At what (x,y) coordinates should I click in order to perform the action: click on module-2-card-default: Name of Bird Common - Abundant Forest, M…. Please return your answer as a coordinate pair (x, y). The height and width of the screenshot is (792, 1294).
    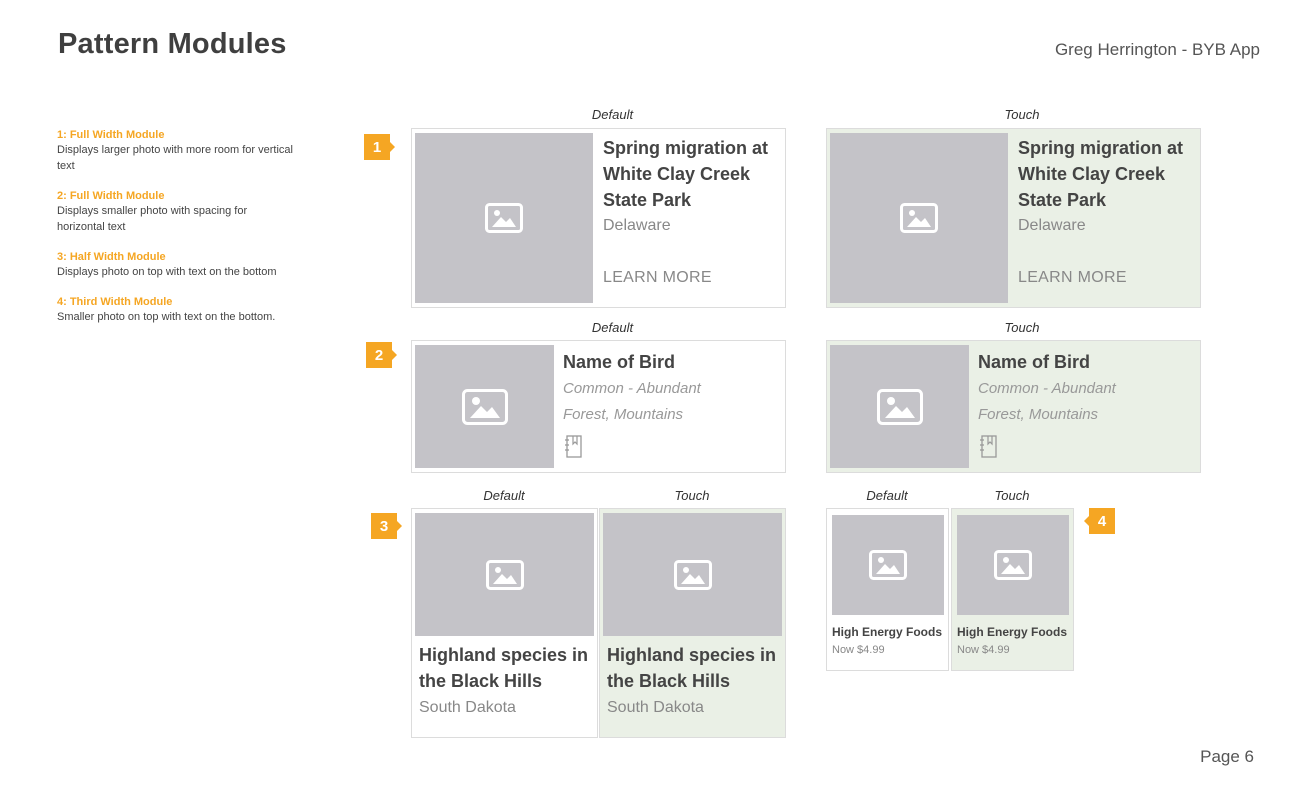
    Looking at the image, I should click on (598, 406).